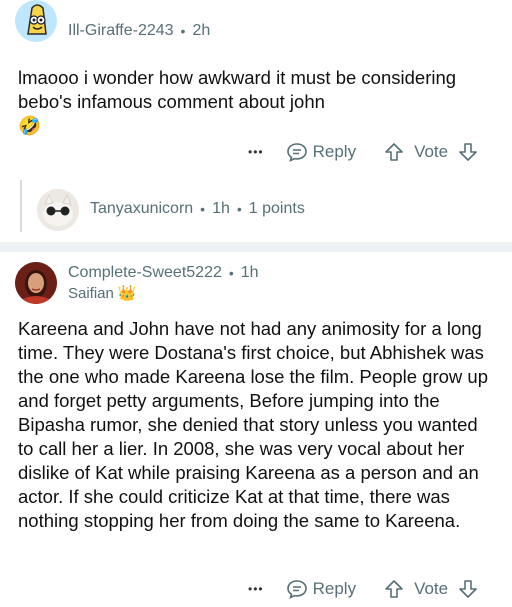  I want to click on comment1-reply-label: Reply, so click(334, 151).